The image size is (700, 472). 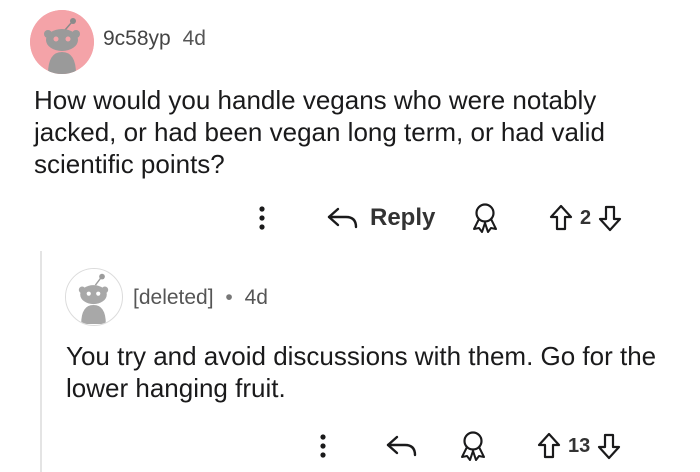 I want to click on comment-actions: 13, so click(x=350, y=446).